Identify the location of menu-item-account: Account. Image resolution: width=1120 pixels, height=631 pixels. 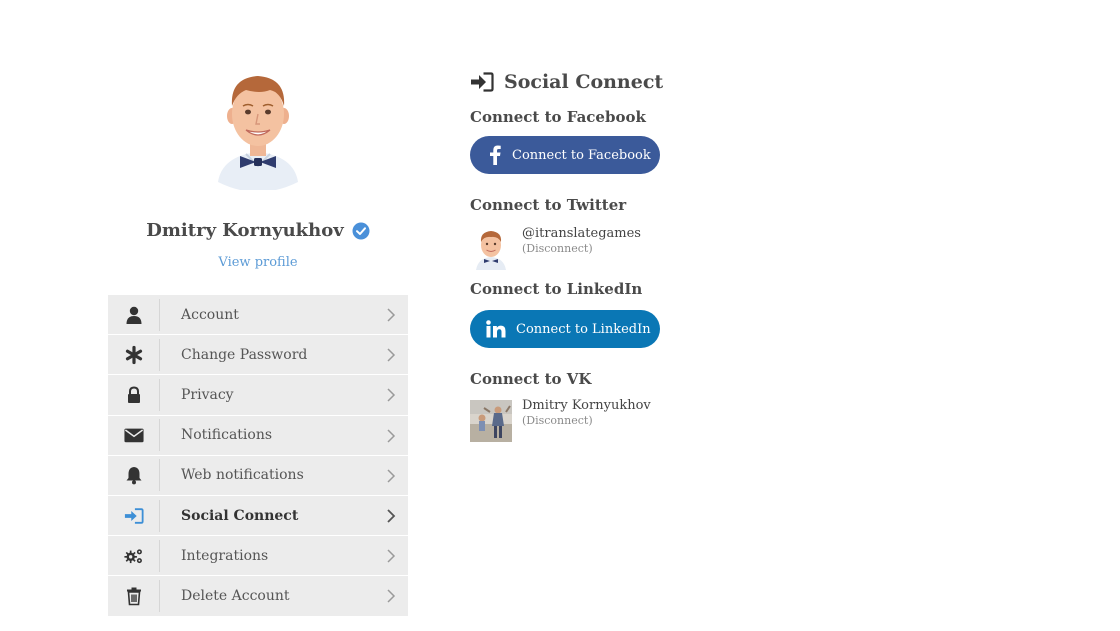
(258, 315).